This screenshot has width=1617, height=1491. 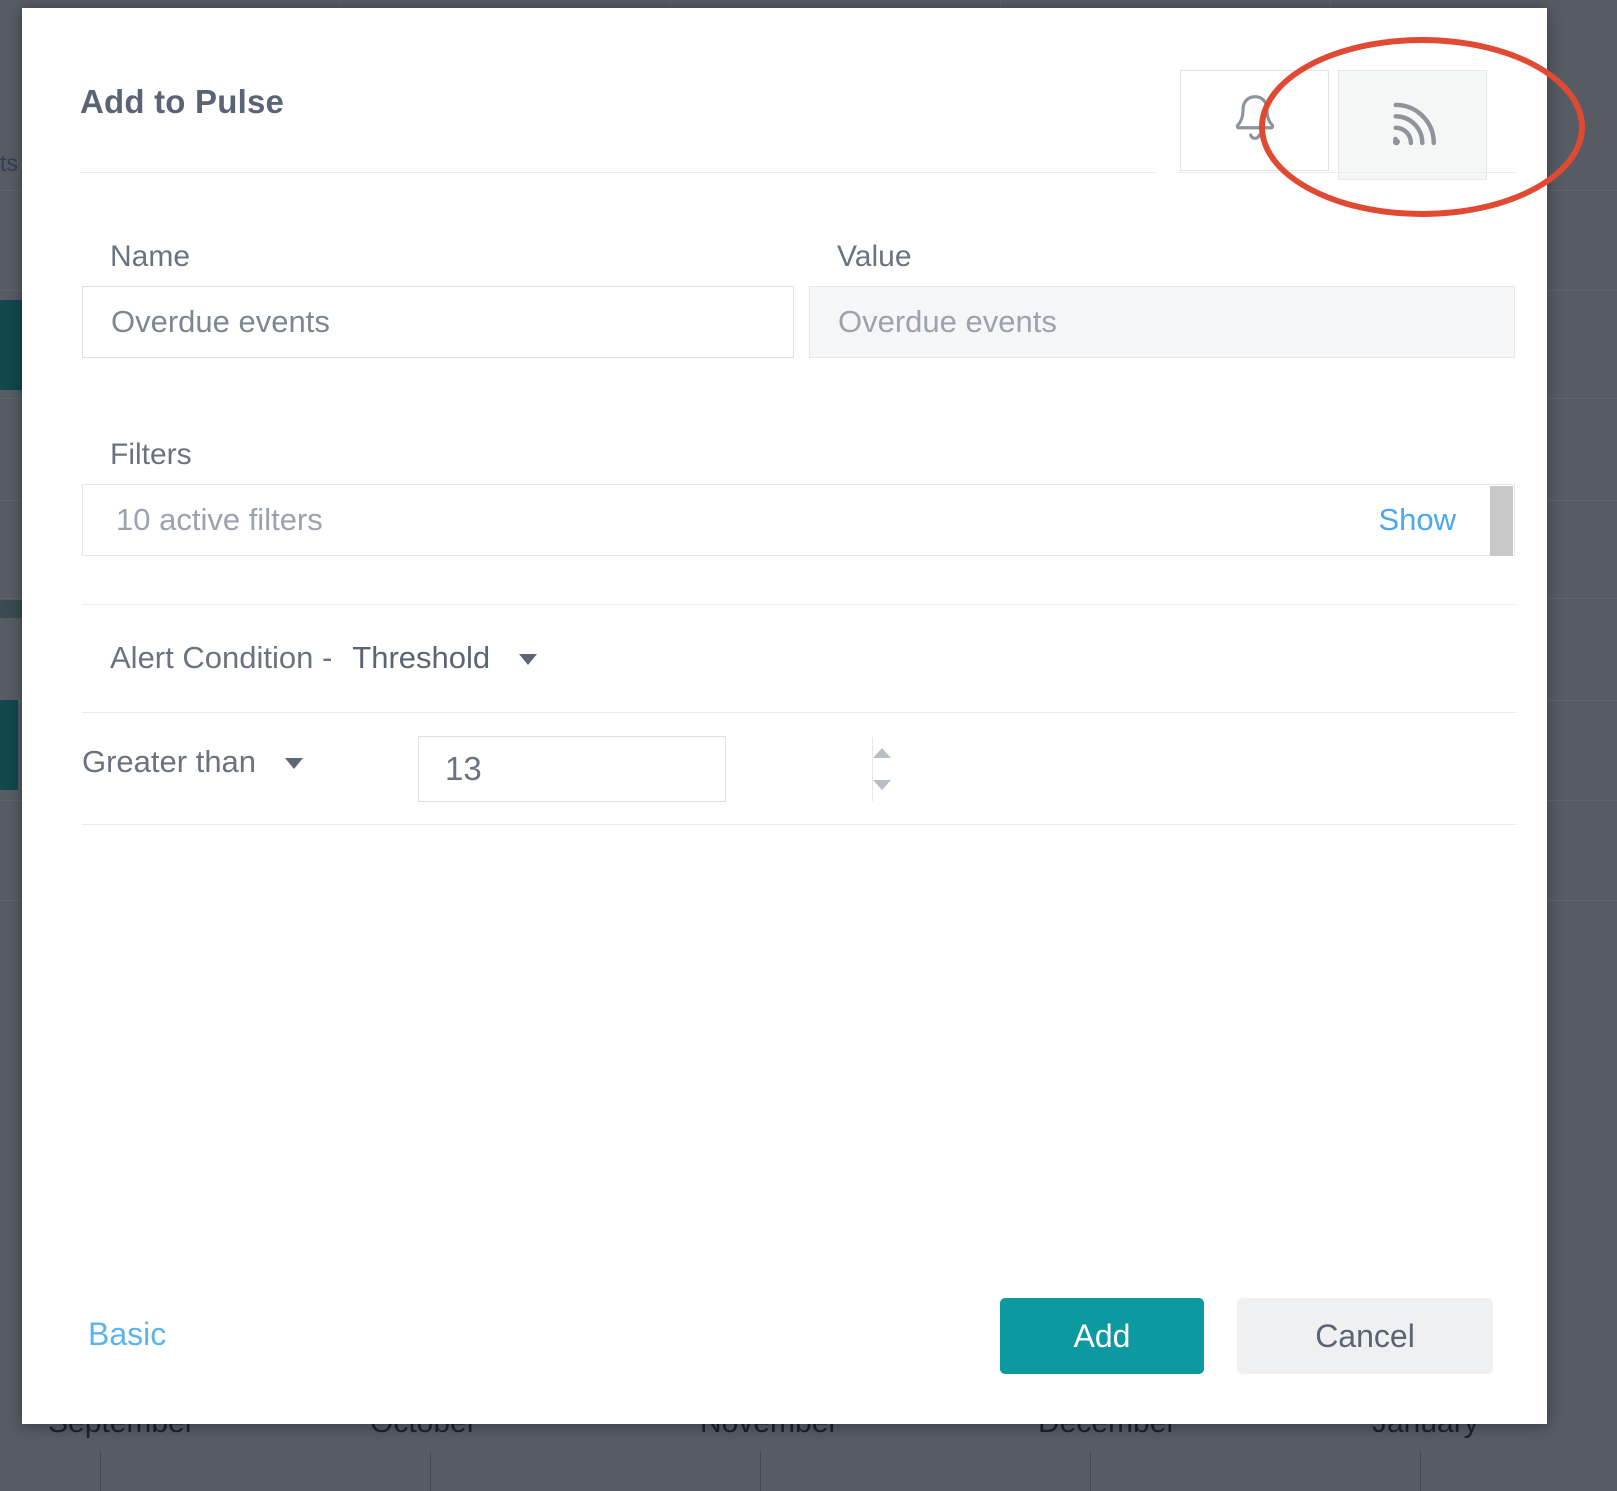 What do you see at coordinates (1162, 322) in the screenshot?
I see `value-input` at bounding box center [1162, 322].